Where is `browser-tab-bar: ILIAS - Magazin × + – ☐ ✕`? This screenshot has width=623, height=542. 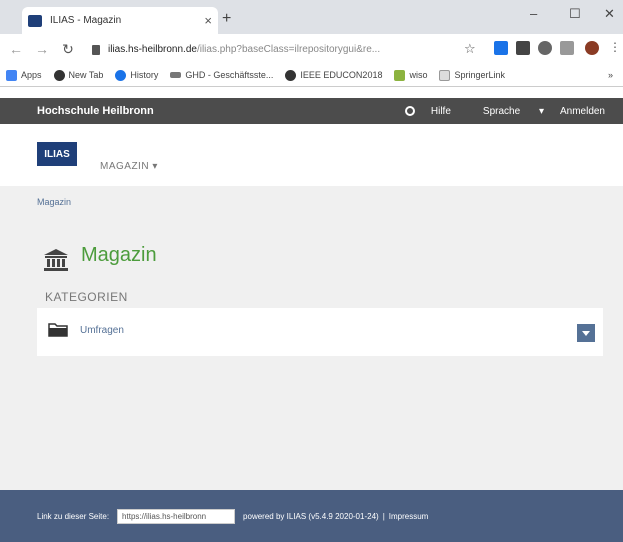 browser-tab-bar: ILIAS - Magazin × + – ☐ ✕ is located at coordinates (311, 17).